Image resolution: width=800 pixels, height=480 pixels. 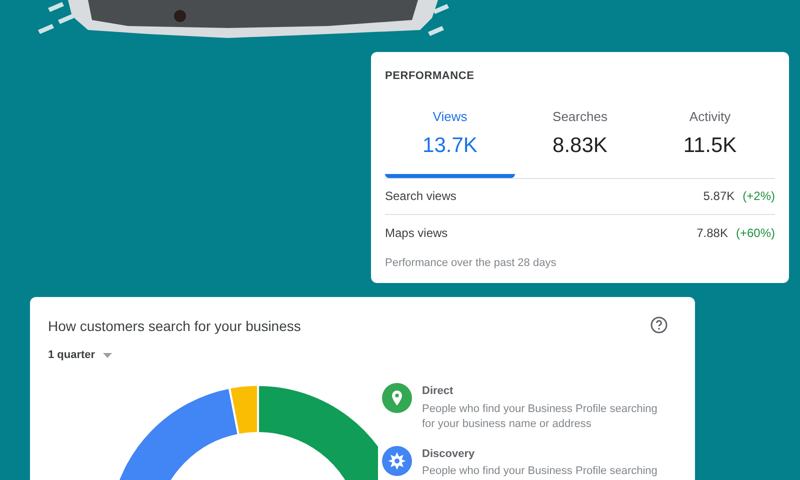 I want to click on legend-title: Direct, so click(x=438, y=391).